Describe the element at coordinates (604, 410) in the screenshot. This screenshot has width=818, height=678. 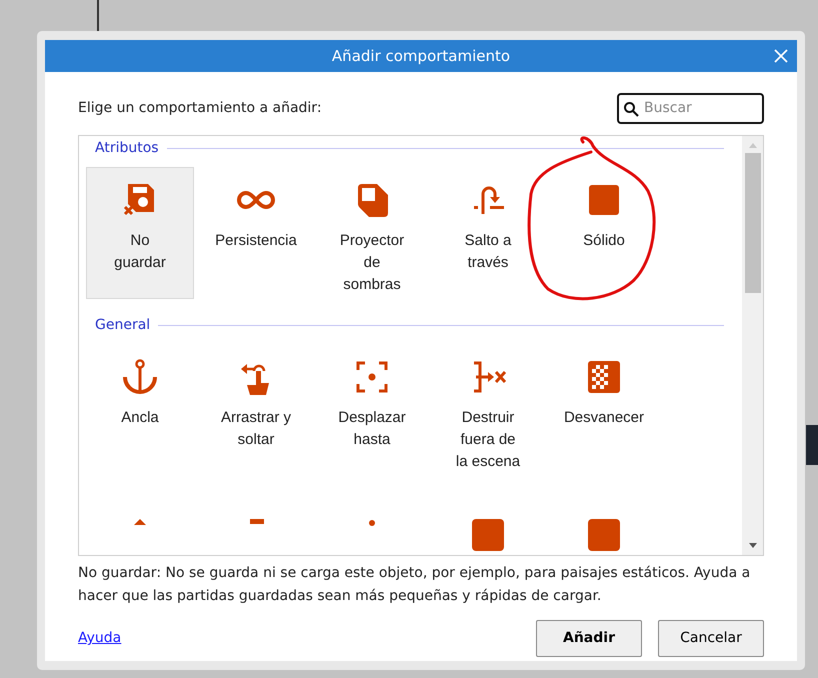
I see `behavior-item: Desvanecer` at that location.